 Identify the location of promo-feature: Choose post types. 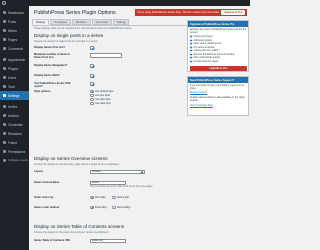
(201, 36).